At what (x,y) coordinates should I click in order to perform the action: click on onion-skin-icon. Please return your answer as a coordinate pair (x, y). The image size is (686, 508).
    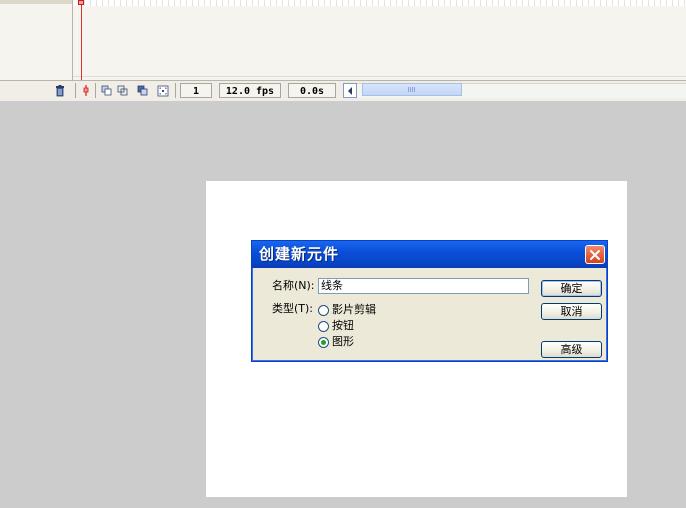
    Looking at the image, I should click on (106, 90).